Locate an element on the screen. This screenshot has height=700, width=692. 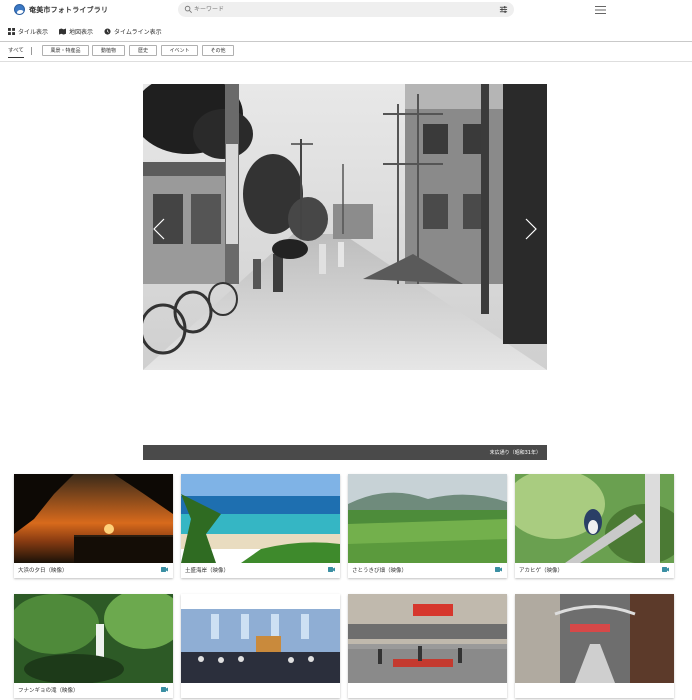
view-mode-tabs: タイル表示 地図表示 タイムライン表示 is located at coordinates (90, 31).